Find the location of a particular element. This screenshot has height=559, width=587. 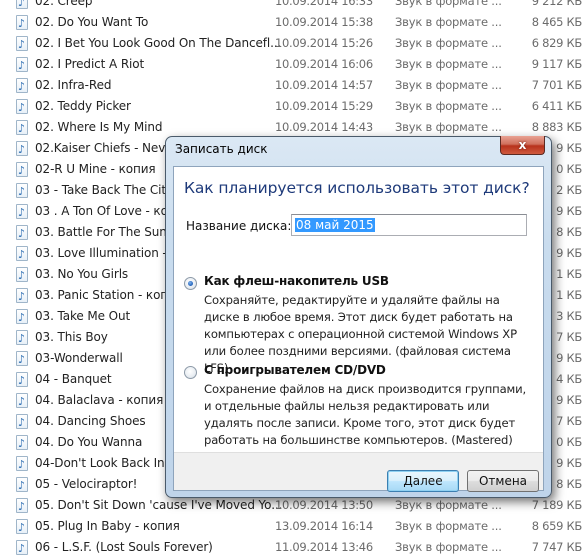

file-name: 02. Do You Want To is located at coordinates (92, 22).